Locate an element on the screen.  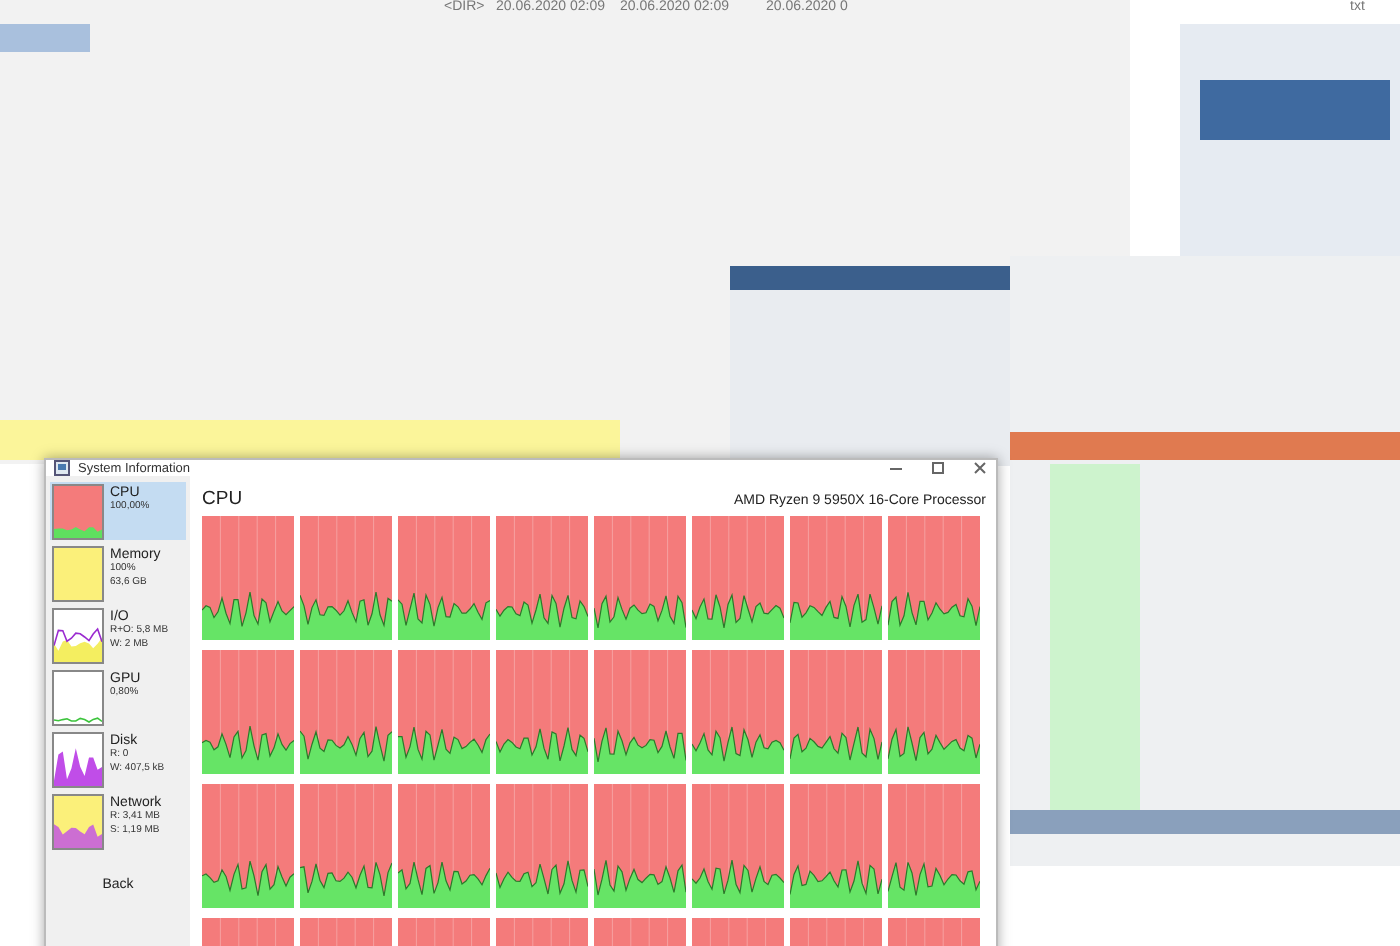
memory-graph-thumbnail is located at coordinates (78, 574).